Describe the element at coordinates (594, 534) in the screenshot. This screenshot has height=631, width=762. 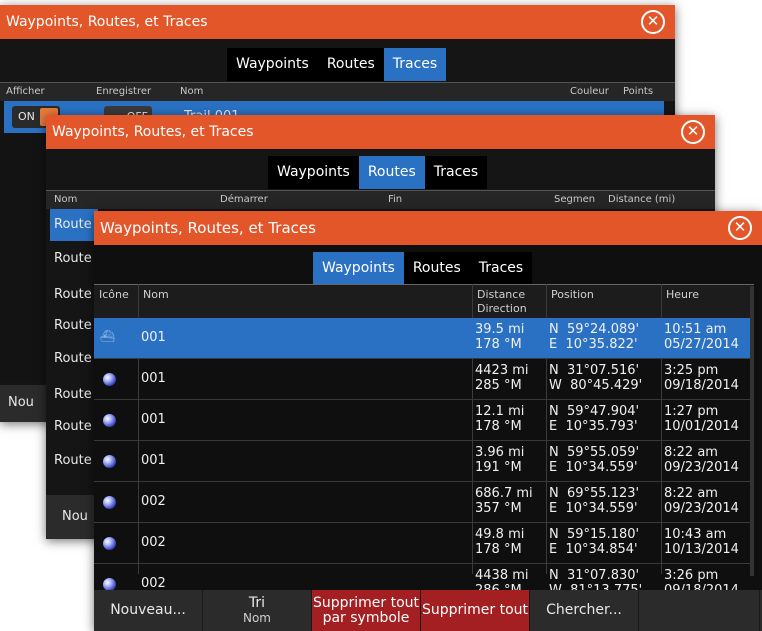
I see `latitude-value: N 59°15.180'` at that location.